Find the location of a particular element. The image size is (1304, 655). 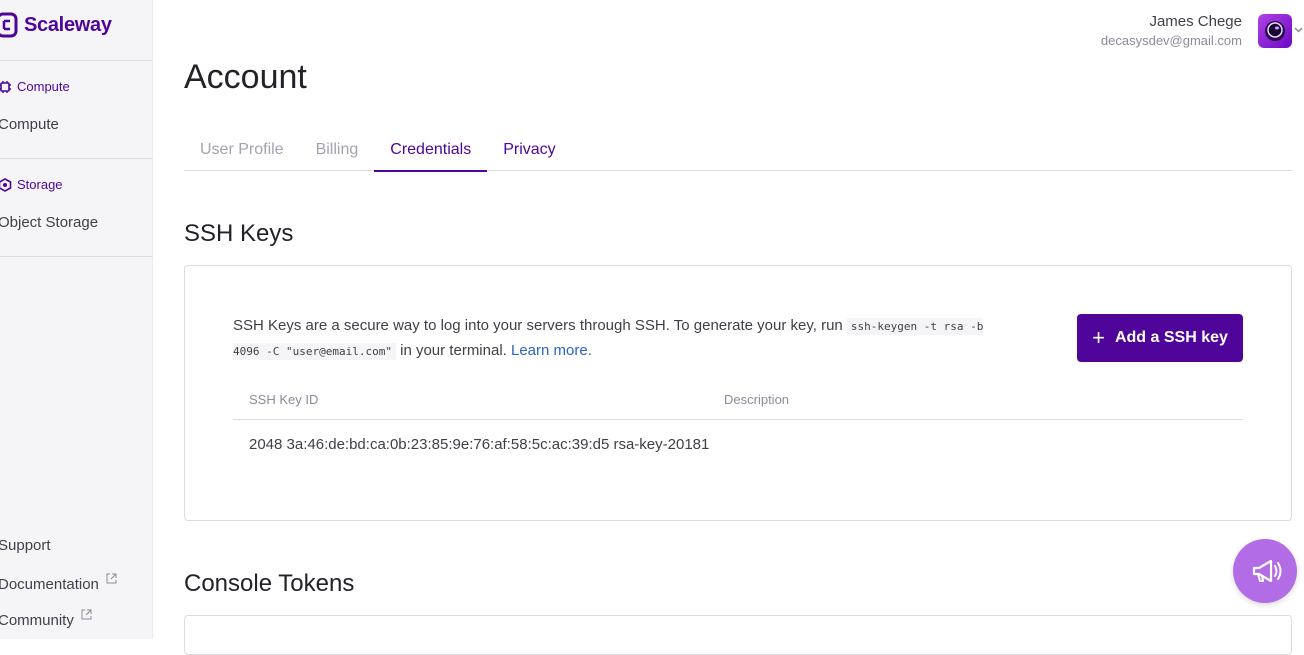

sidebar-section-compute: Compute is located at coordinates (35, 86).